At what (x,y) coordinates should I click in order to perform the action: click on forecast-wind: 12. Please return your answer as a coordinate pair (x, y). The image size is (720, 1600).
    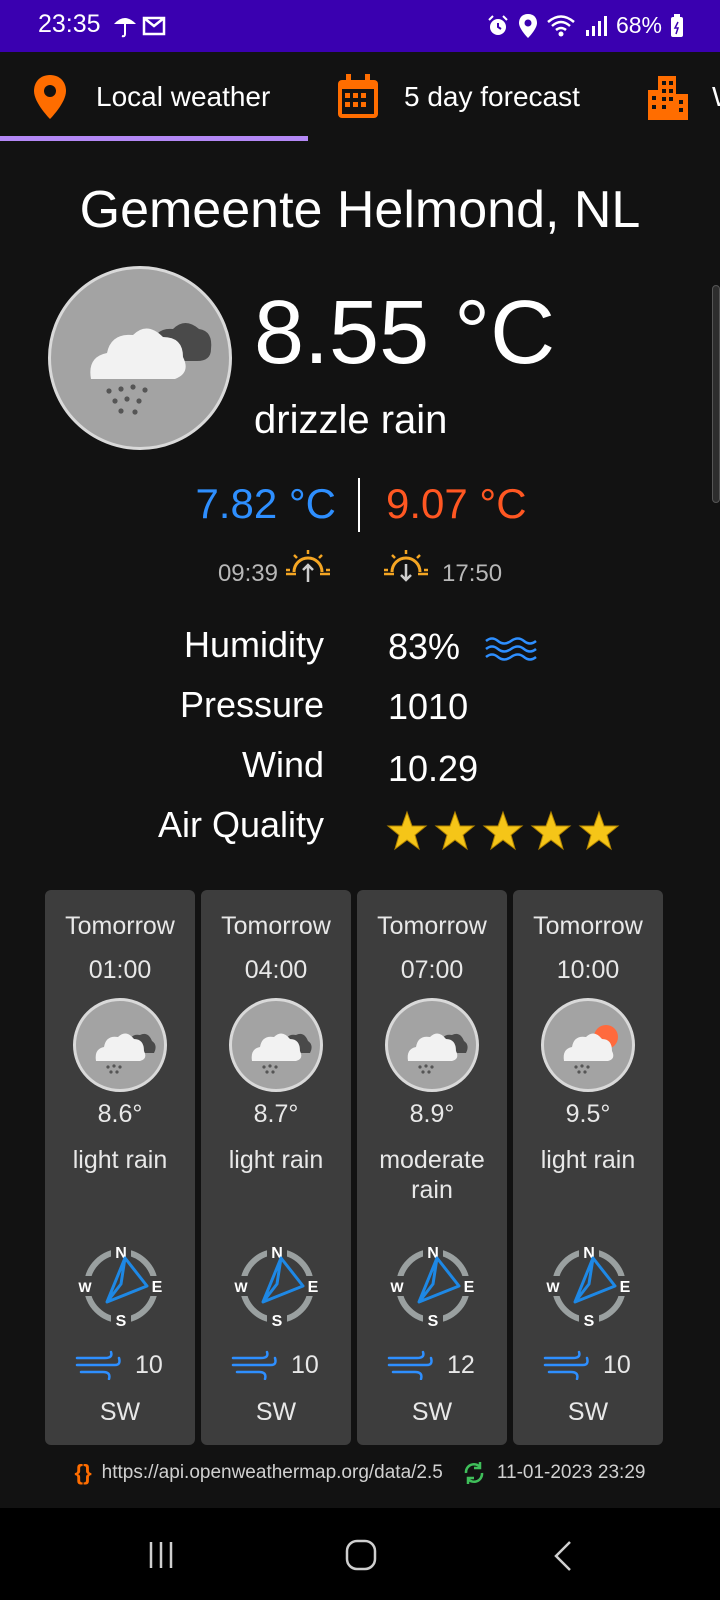
    Looking at the image, I should click on (431, 1365).